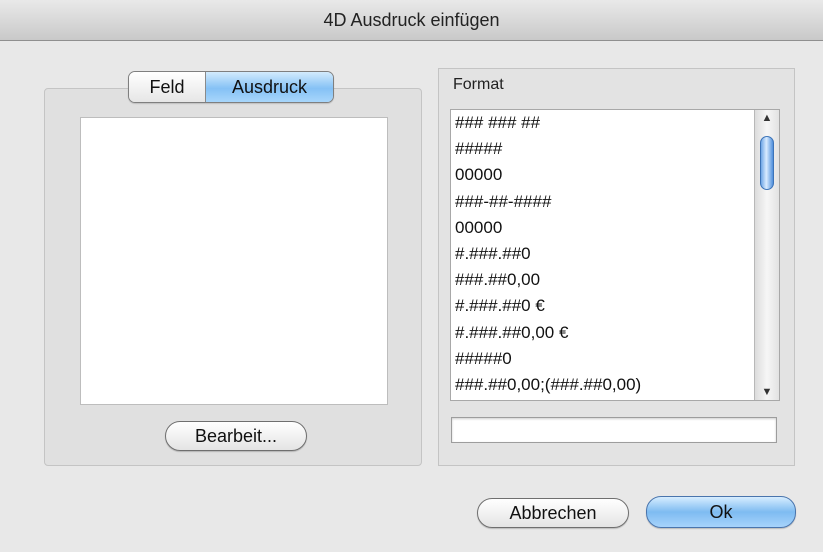  Describe the element at coordinates (269, 87) in the screenshot. I see `tab-expression: Ausdruck` at that location.